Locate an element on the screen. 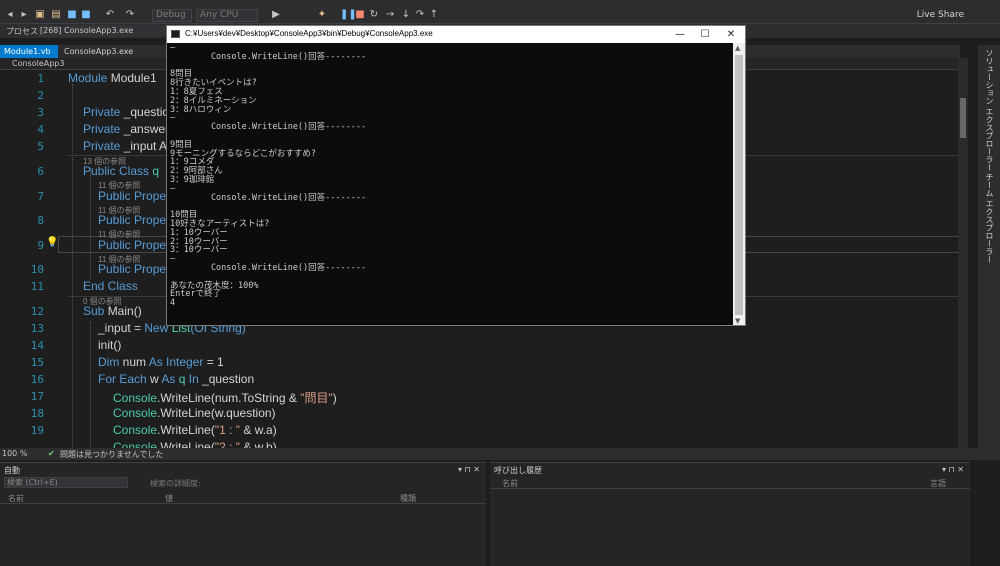 The height and width of the screenshot is (566, 1000). console-app-icon is located at coordinates (175, 34).